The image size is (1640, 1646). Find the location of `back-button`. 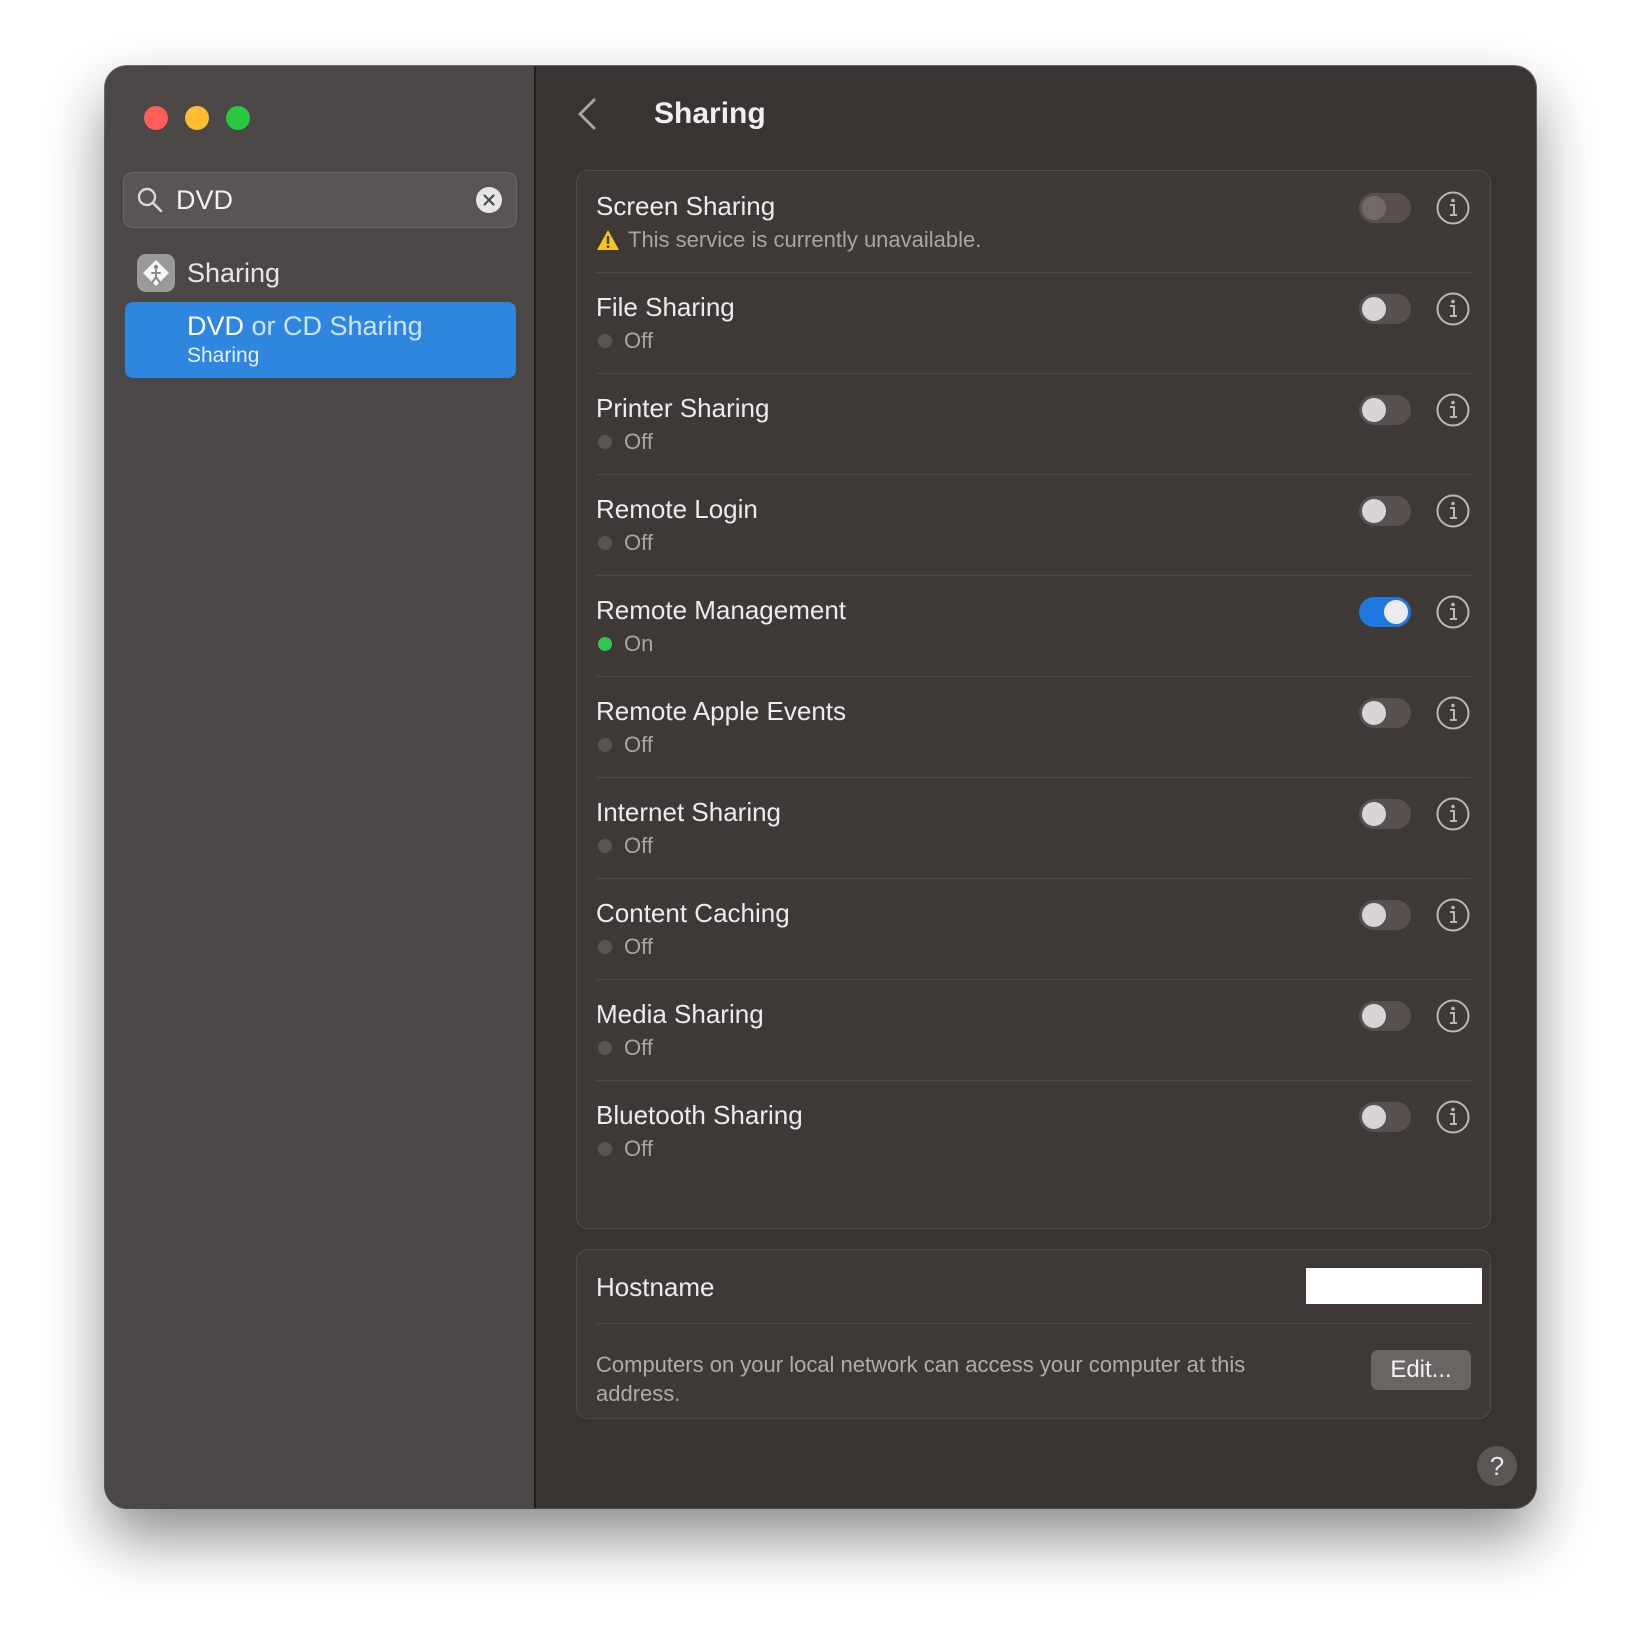

back-button is located at coordinates (591, 114).